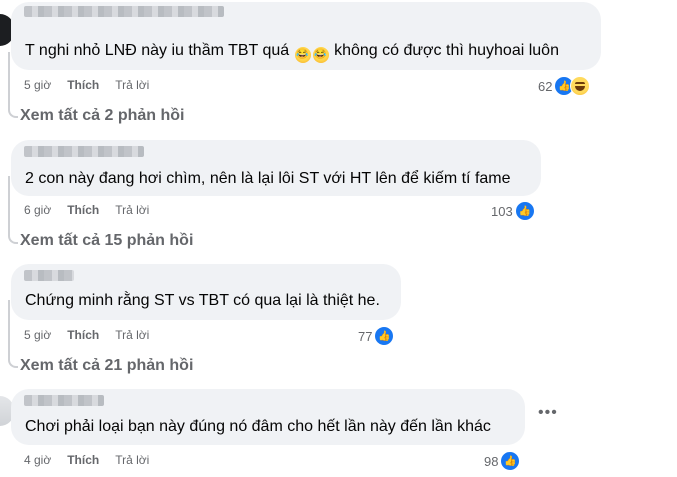 The height and width of the screenshot is (477, 677). I want to click on comment-actions: 6 giờ Thích Trả lời, so click(86, 210).